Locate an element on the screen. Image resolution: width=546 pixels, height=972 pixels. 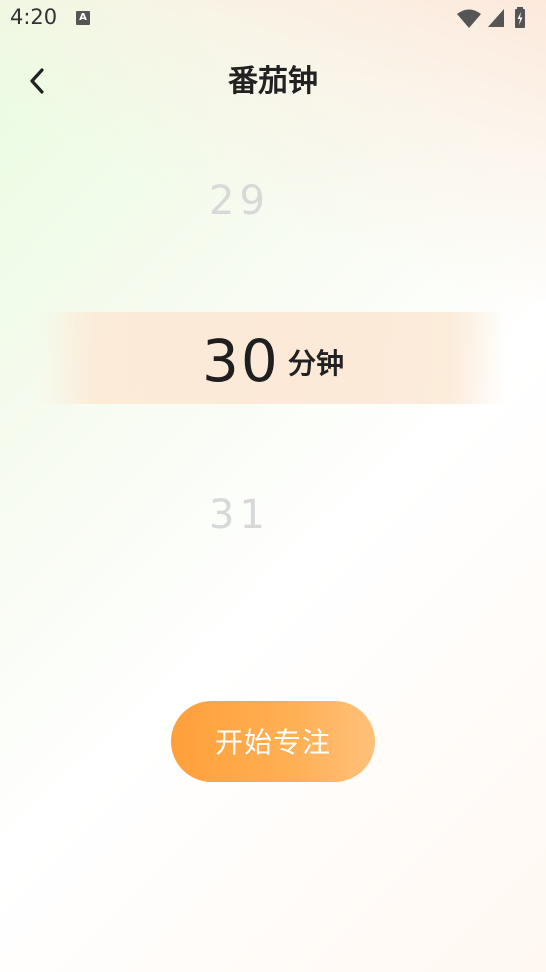
battery-charging-icon is located at coordinates (520, 17).